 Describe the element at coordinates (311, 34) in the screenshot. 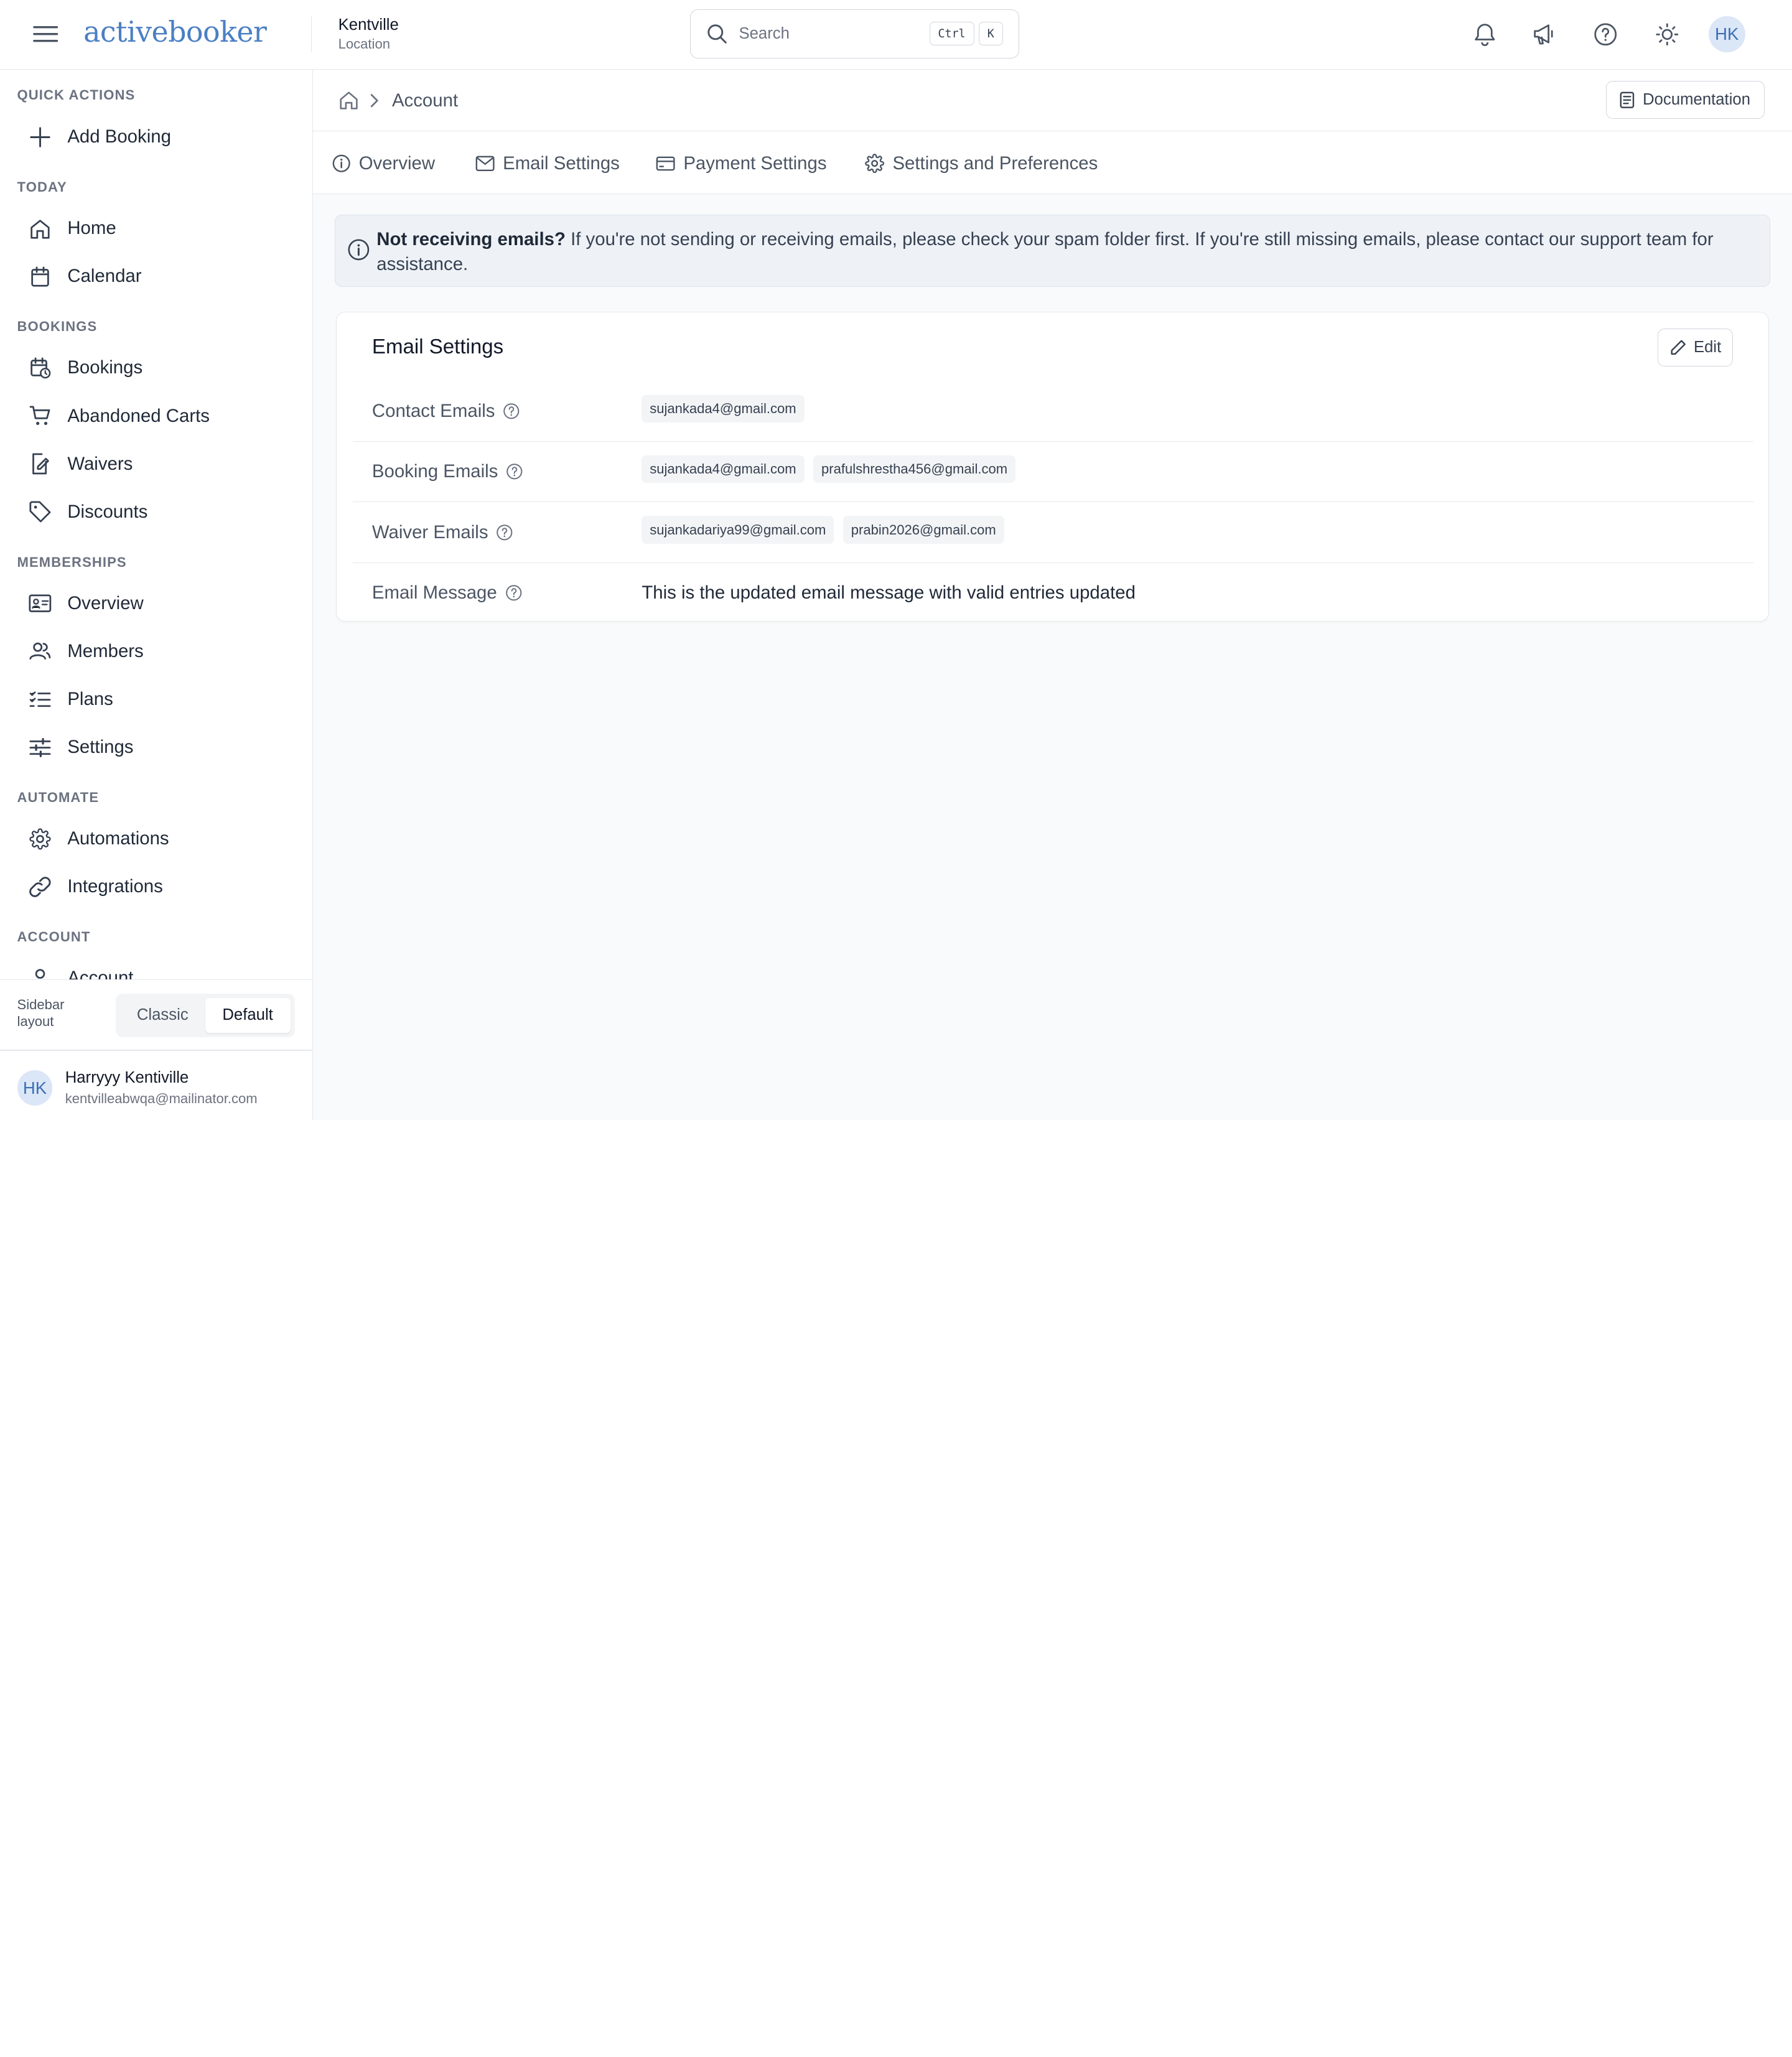

I see `top-divider` at that location.